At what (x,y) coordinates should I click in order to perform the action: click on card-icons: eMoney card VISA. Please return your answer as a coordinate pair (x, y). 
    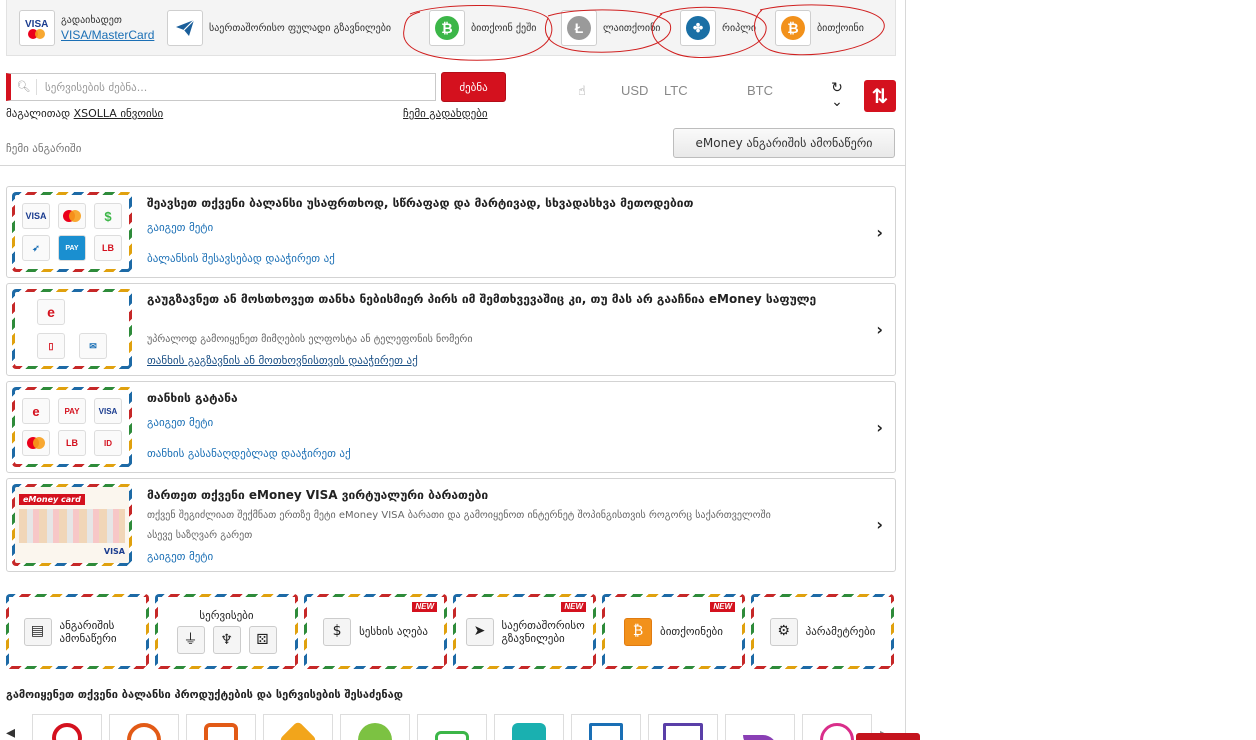
    Looking at the image, I should click on (72, 525).